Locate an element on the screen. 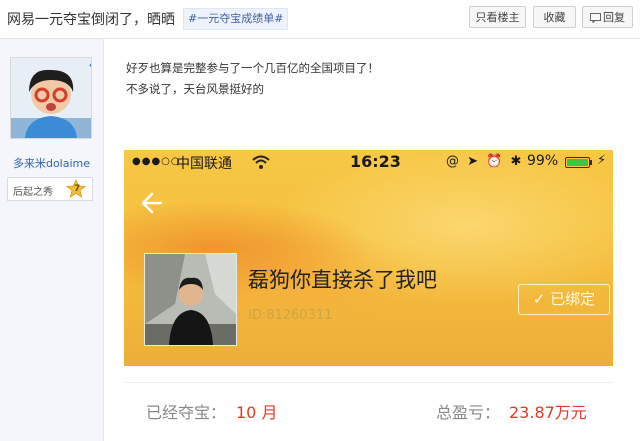 Image resolution: width=640 pixels, height=441 pixels. reply-button: 回复 is located at coordinates (607, 17).